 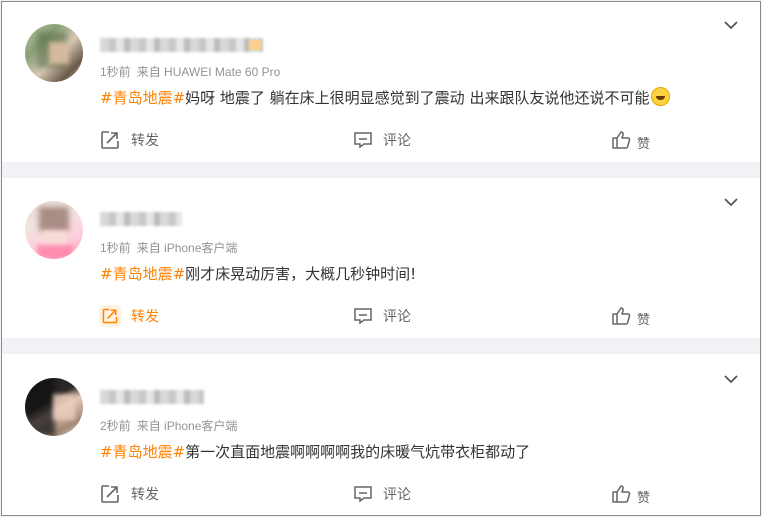 I want to click on post-content: #青岛地震#第一次直面地震啊啊啊啊我的床暖气炕带衣柜都动了, so click(x=315, y=451).